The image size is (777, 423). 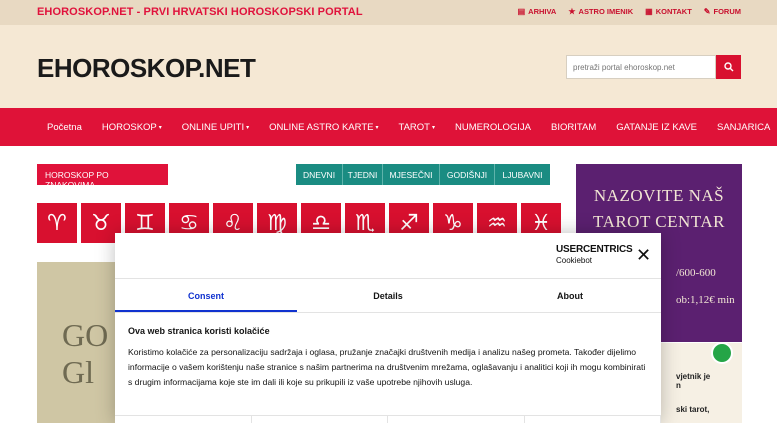 What do you see at coordinates (659, 195) in the screenshot?
I see `tarot-ad-line1: NAZOVITE NAŠ` at bounding box center [659, 195].